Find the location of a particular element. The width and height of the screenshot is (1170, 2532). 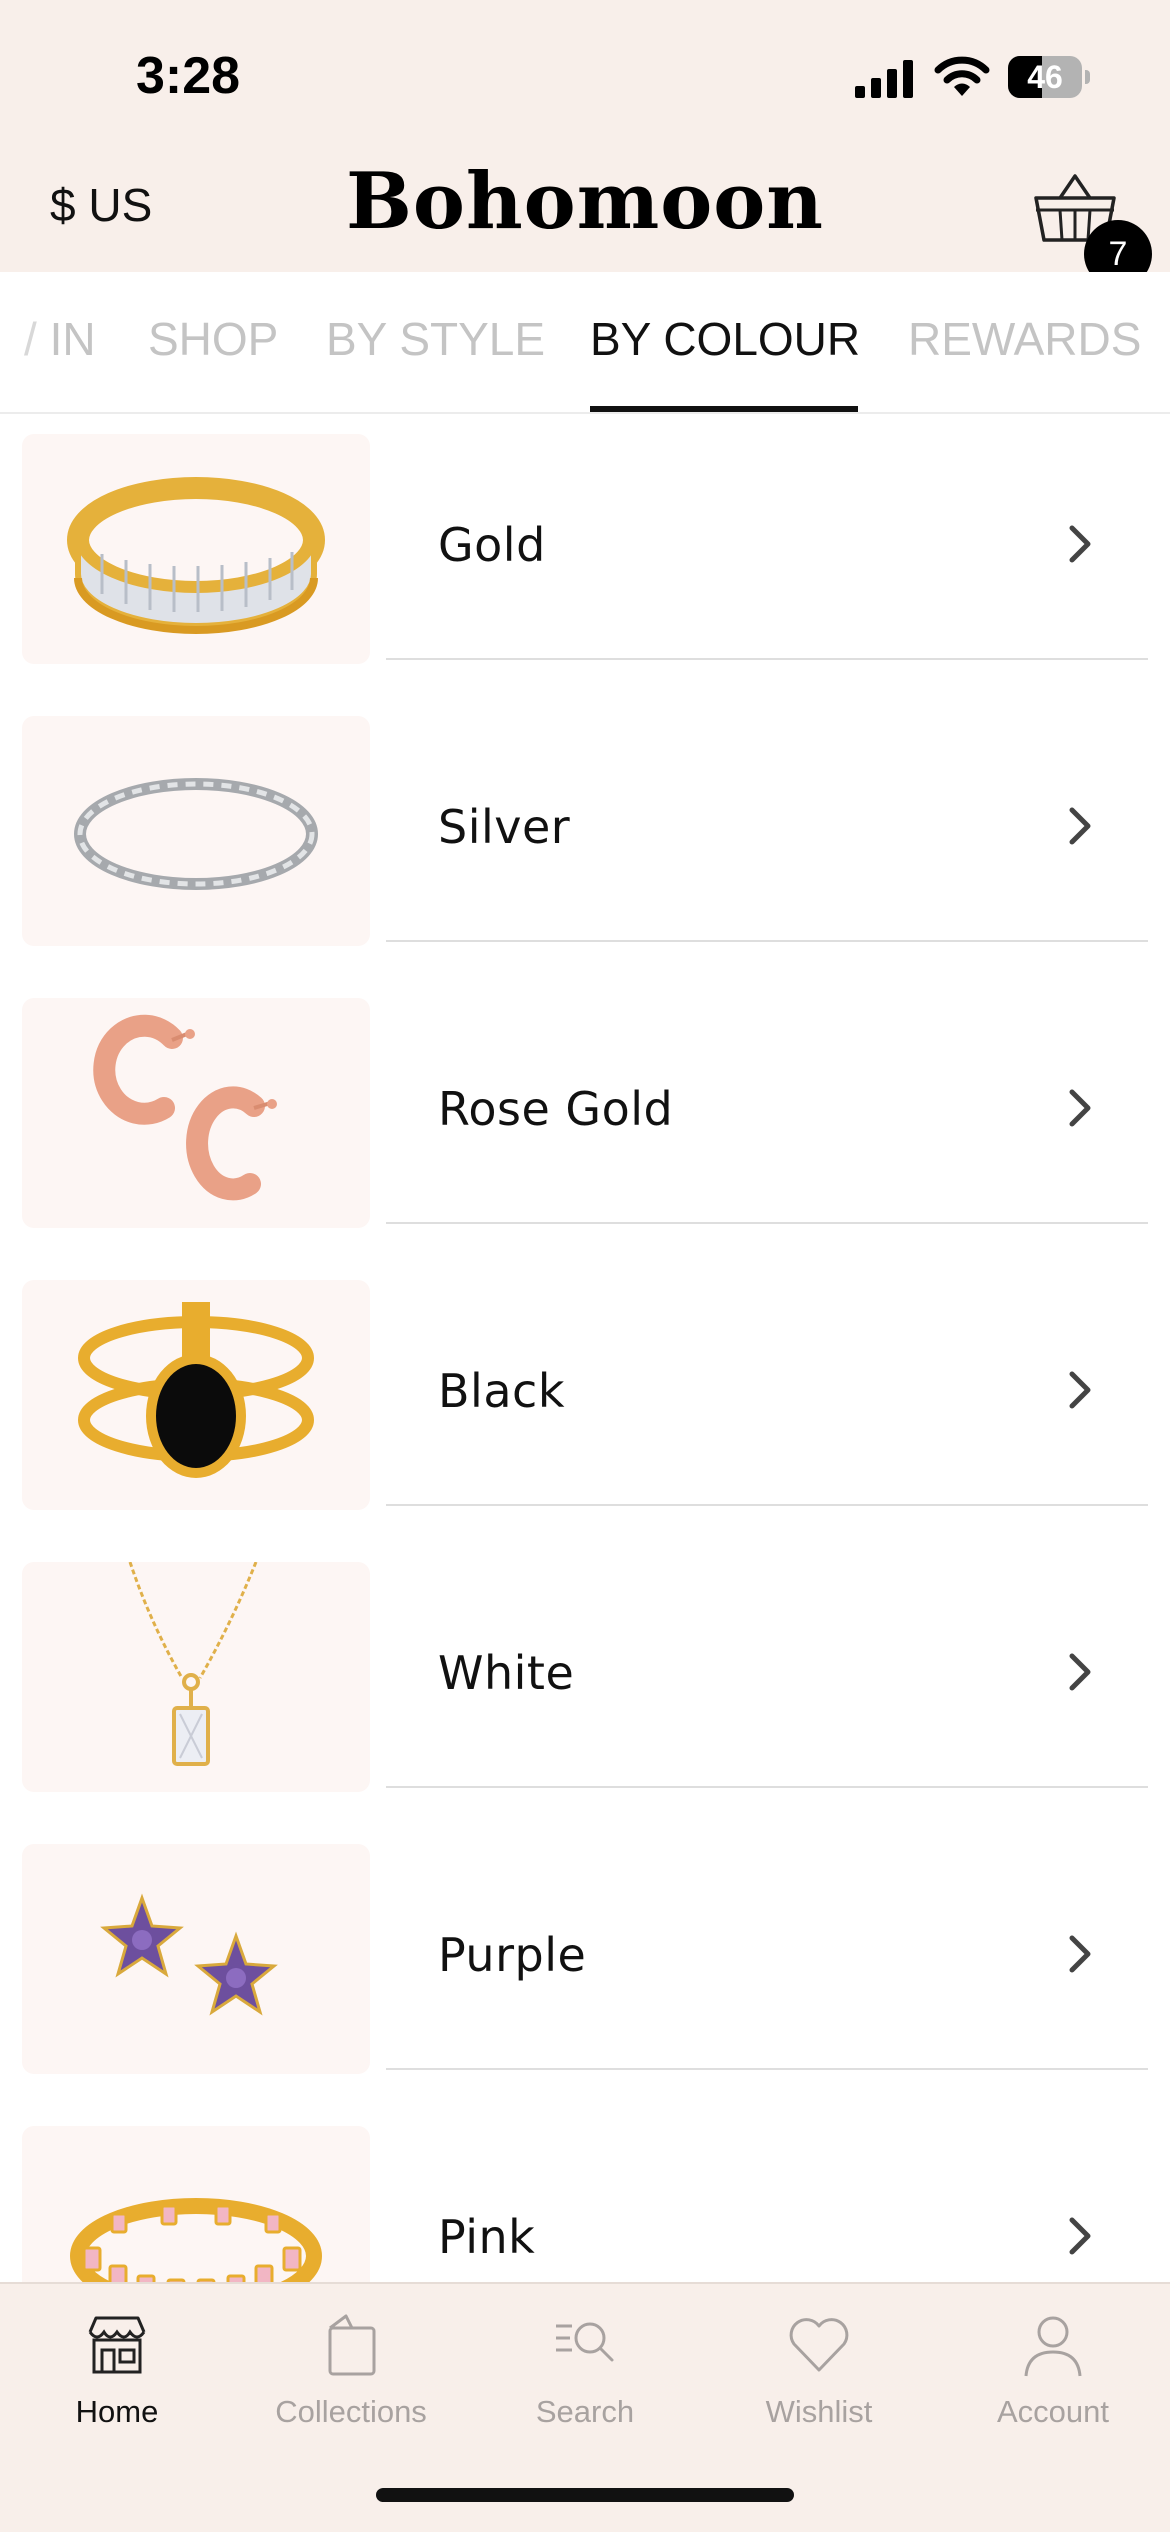

collections-icon is located at coordinates (352, 2345).